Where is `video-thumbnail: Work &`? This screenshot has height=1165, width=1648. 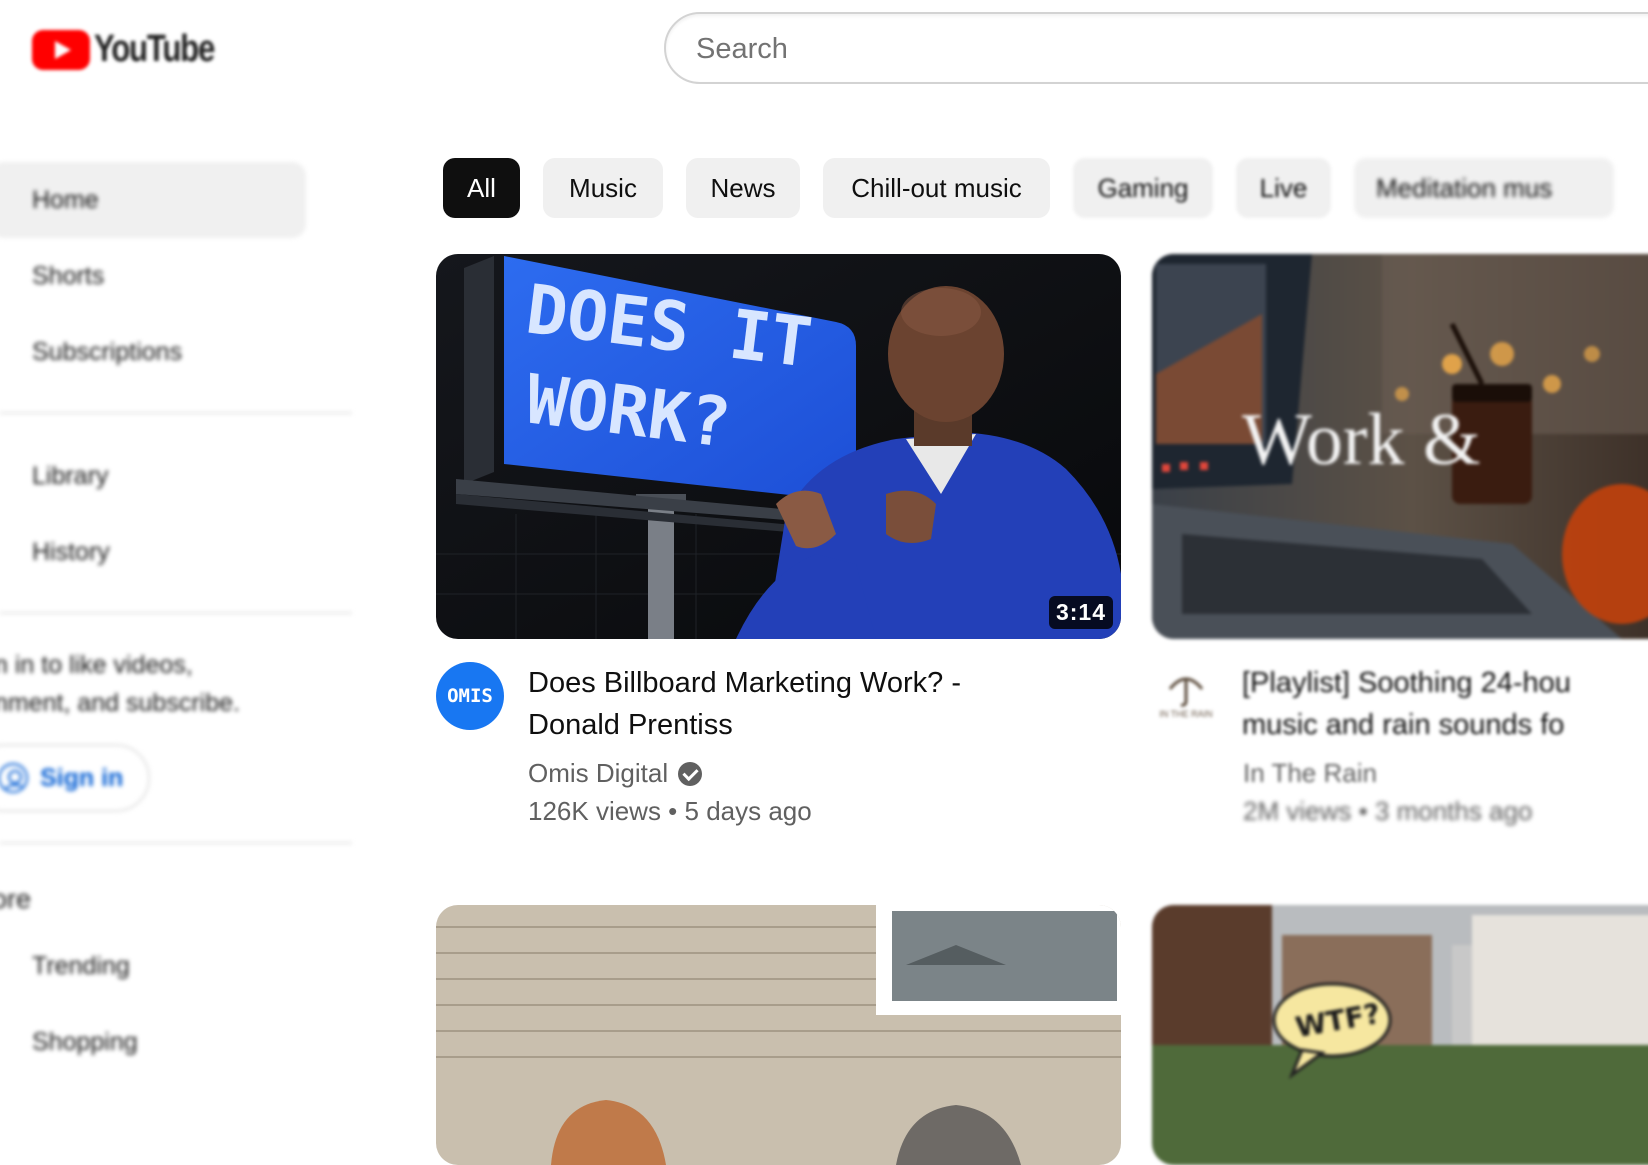 video-thumbnail: Work & is located at coordinates (1400, 446).